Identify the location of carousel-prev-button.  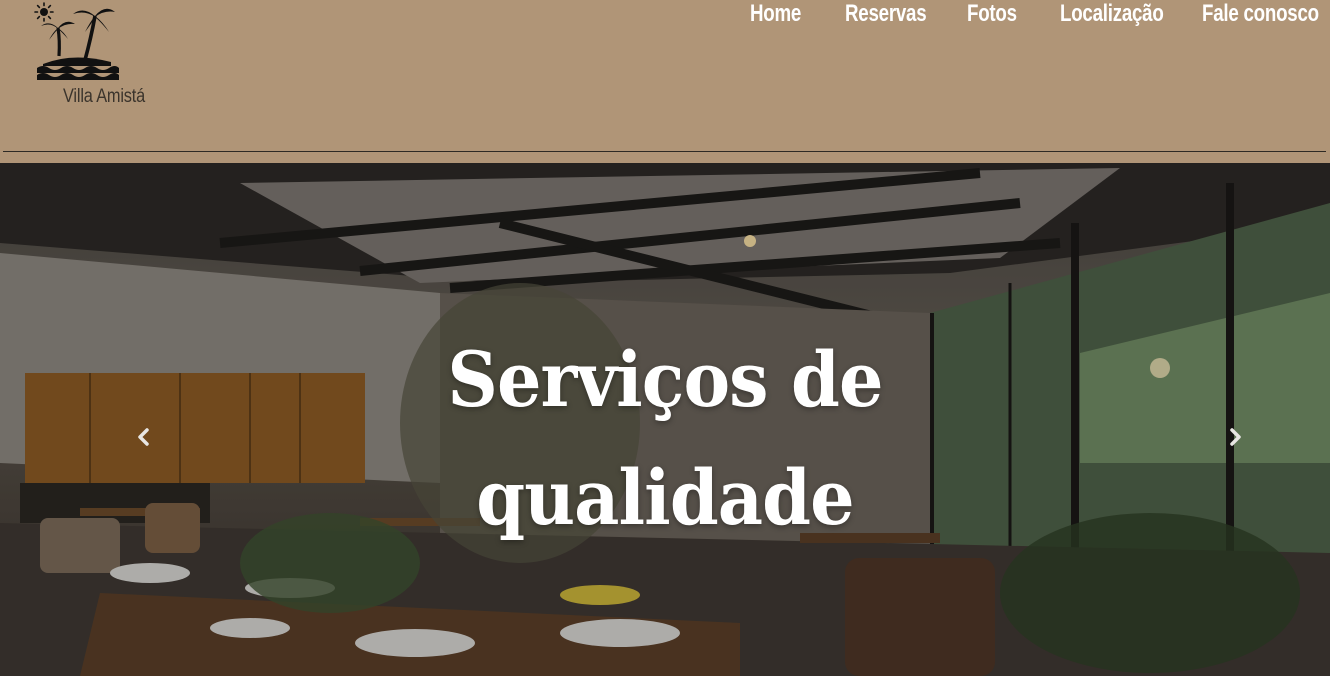
(144, 437).